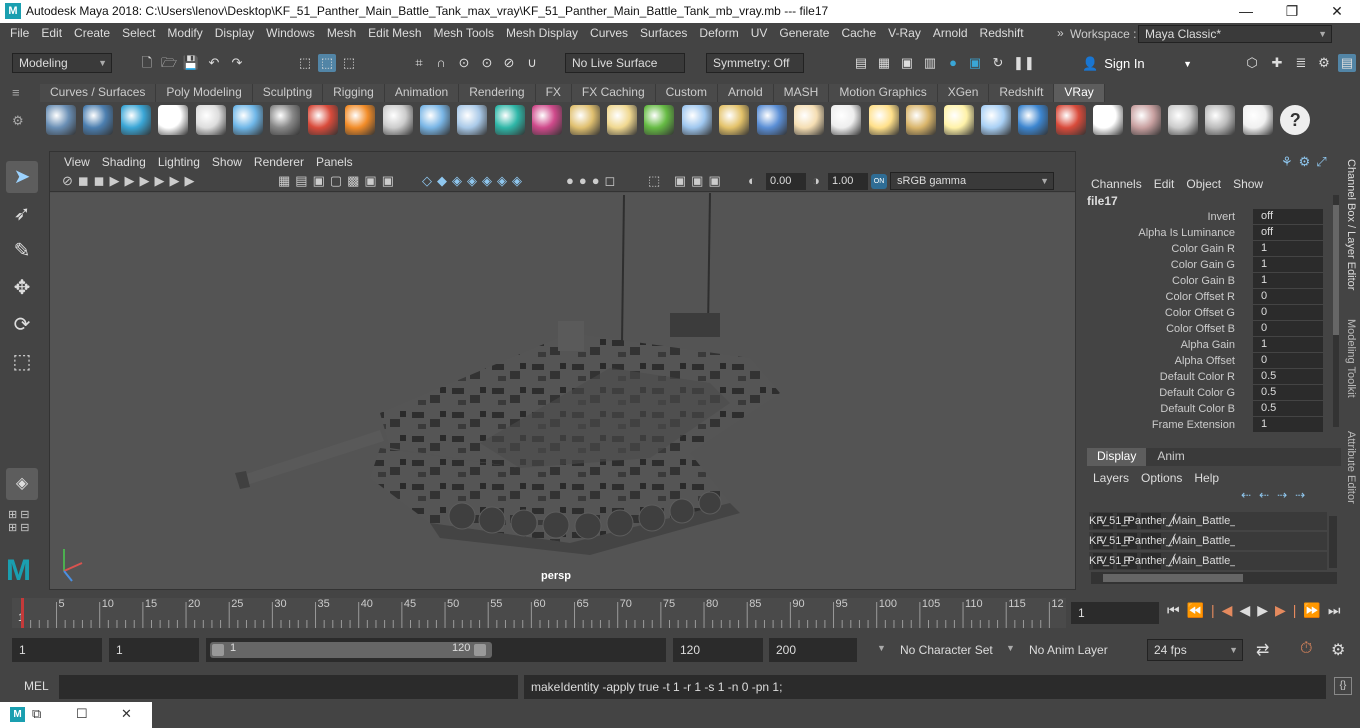 The height and width of the screenshot is (728, 1360). I want to click on range-slider-bar, so click(351, 650).